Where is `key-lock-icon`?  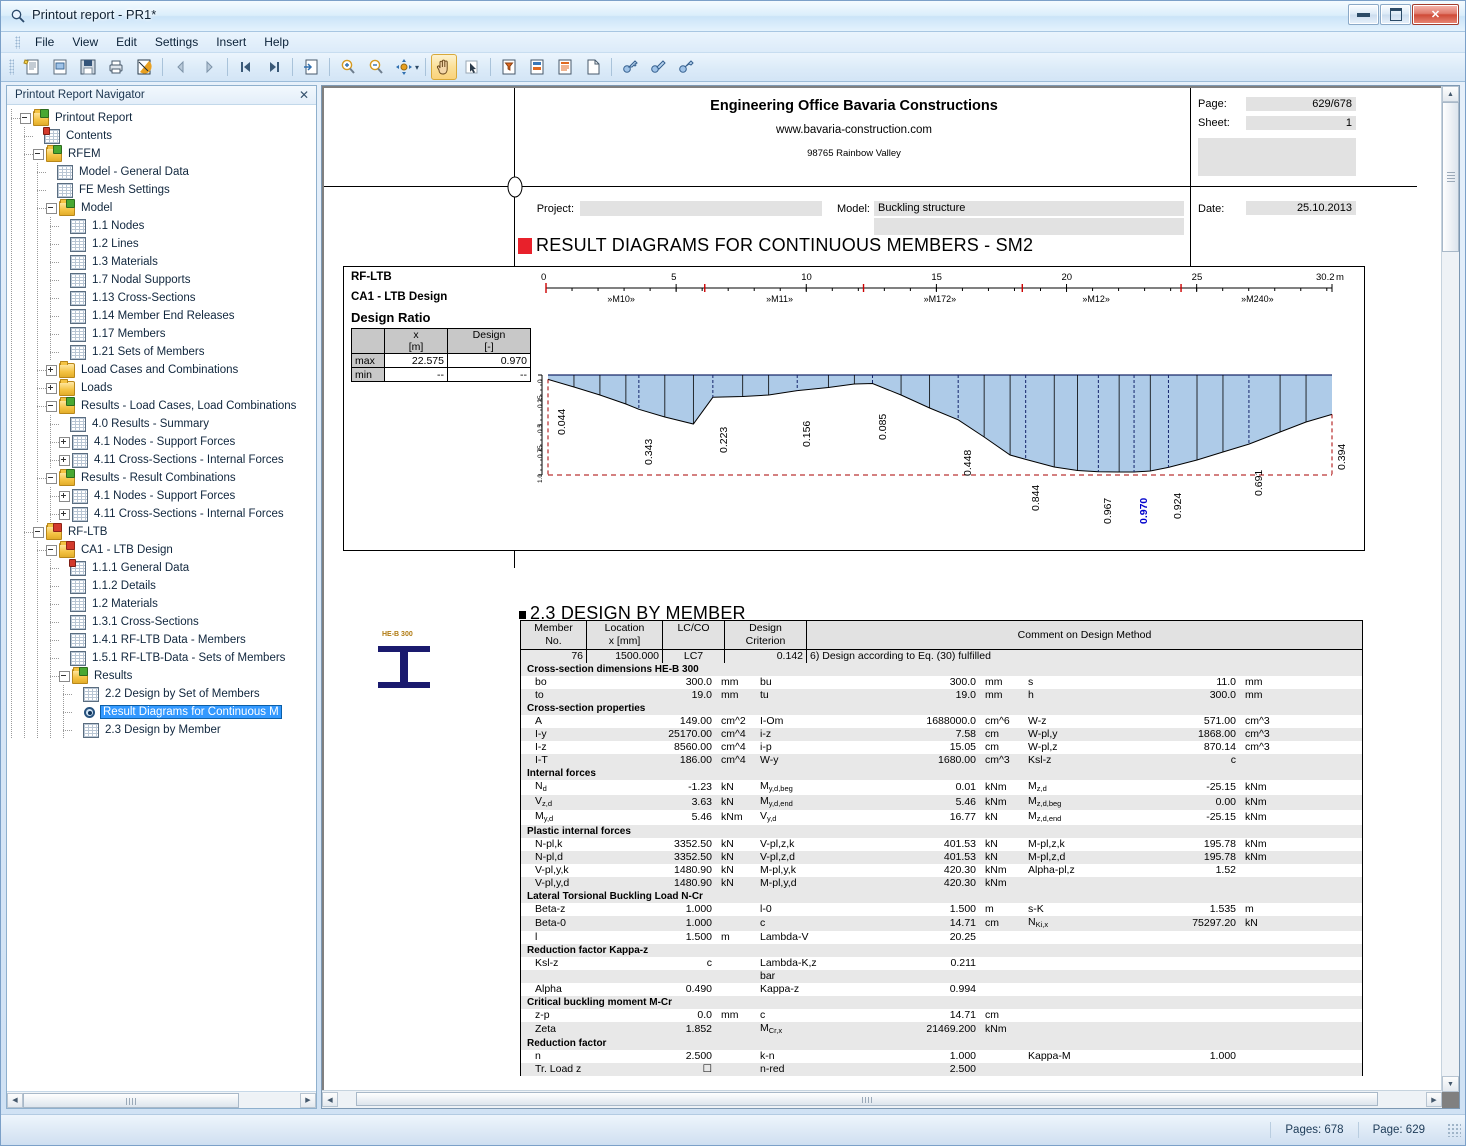
key-lock-icon is located at coordinates (686, 67).